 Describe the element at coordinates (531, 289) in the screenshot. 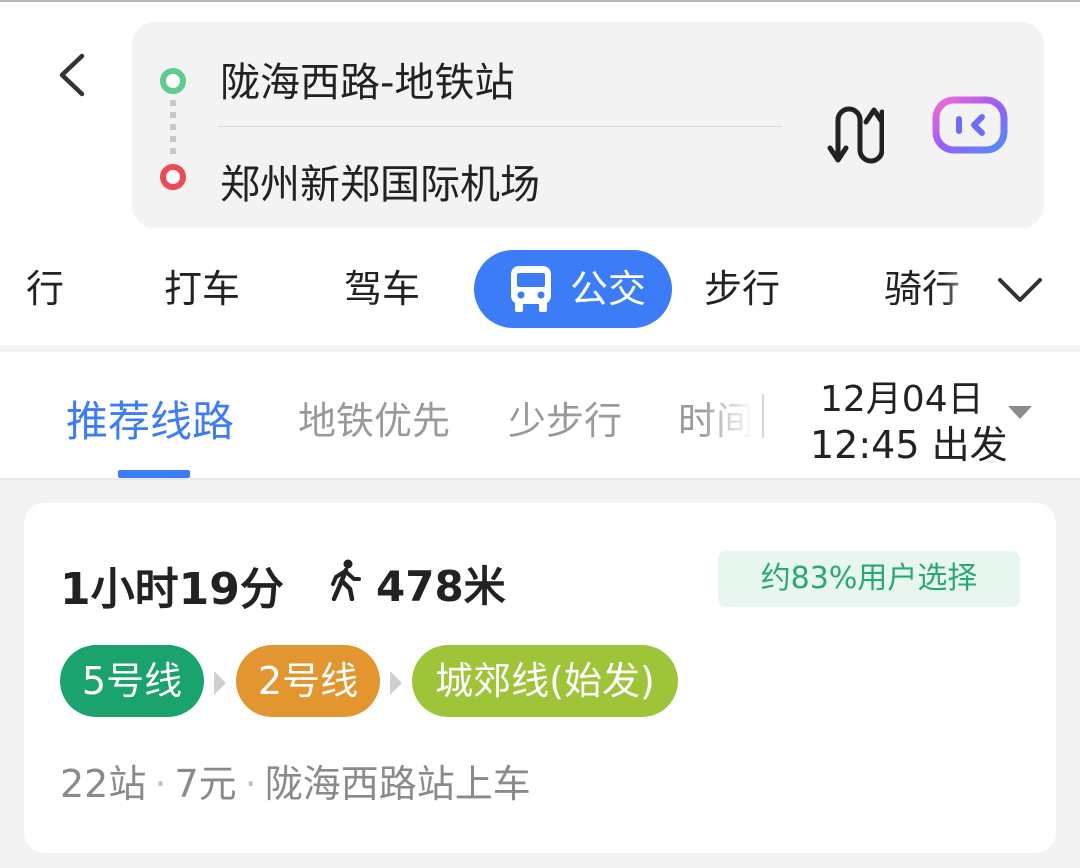

I see `bus-icon` at that location.